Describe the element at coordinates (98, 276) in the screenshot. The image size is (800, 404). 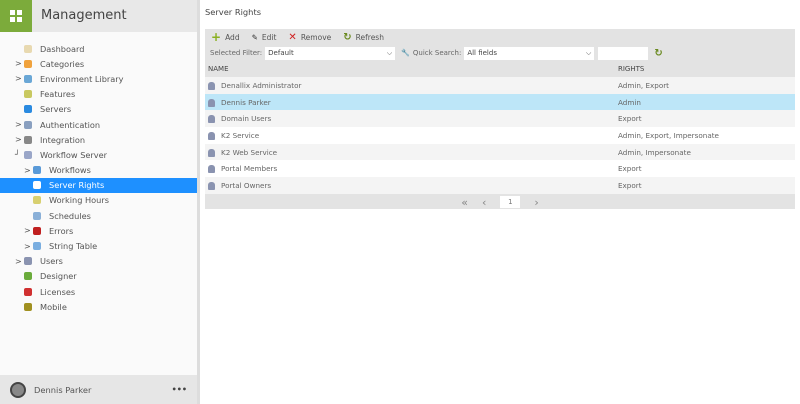
I see `sidebar-item-designer: Designer` at that location.